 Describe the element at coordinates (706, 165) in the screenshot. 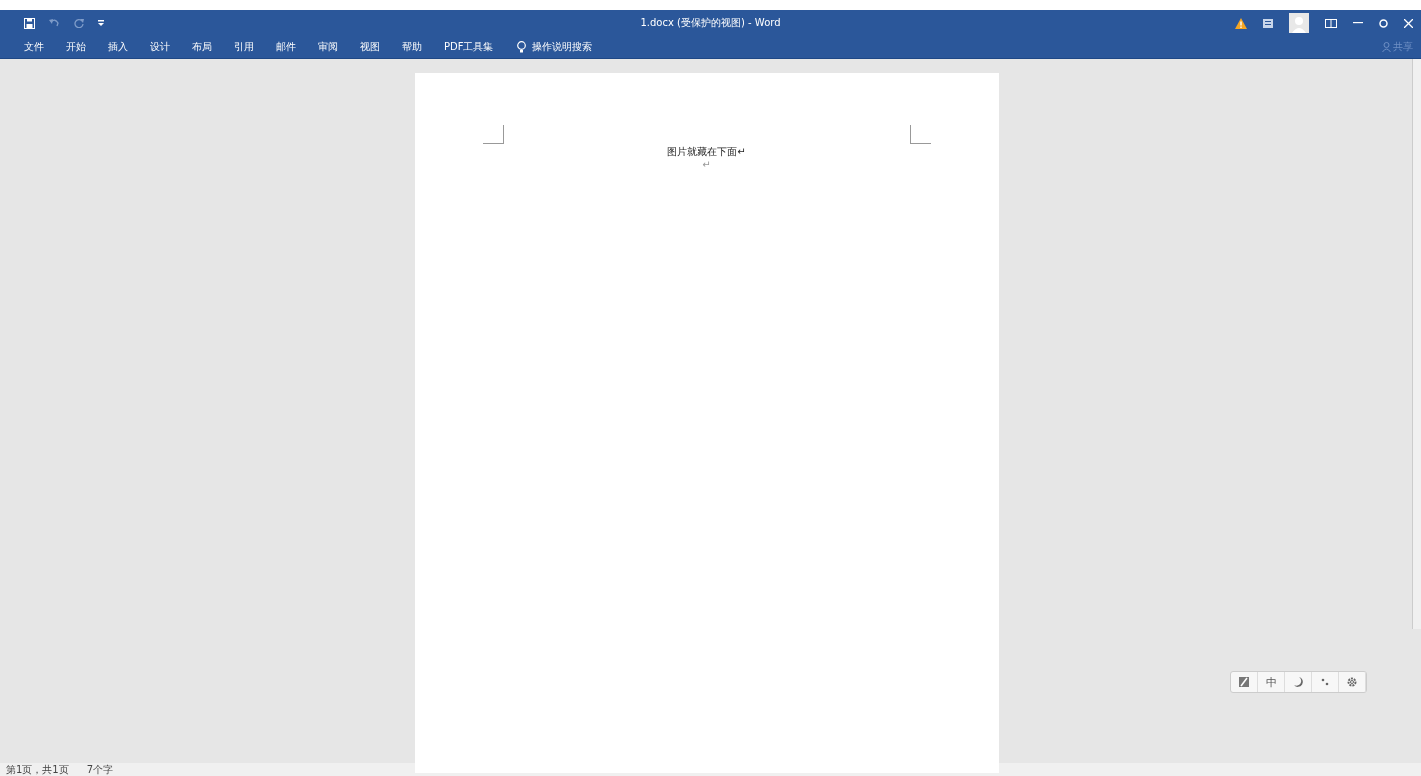

I see `document-paragraph: ↵` at that location.